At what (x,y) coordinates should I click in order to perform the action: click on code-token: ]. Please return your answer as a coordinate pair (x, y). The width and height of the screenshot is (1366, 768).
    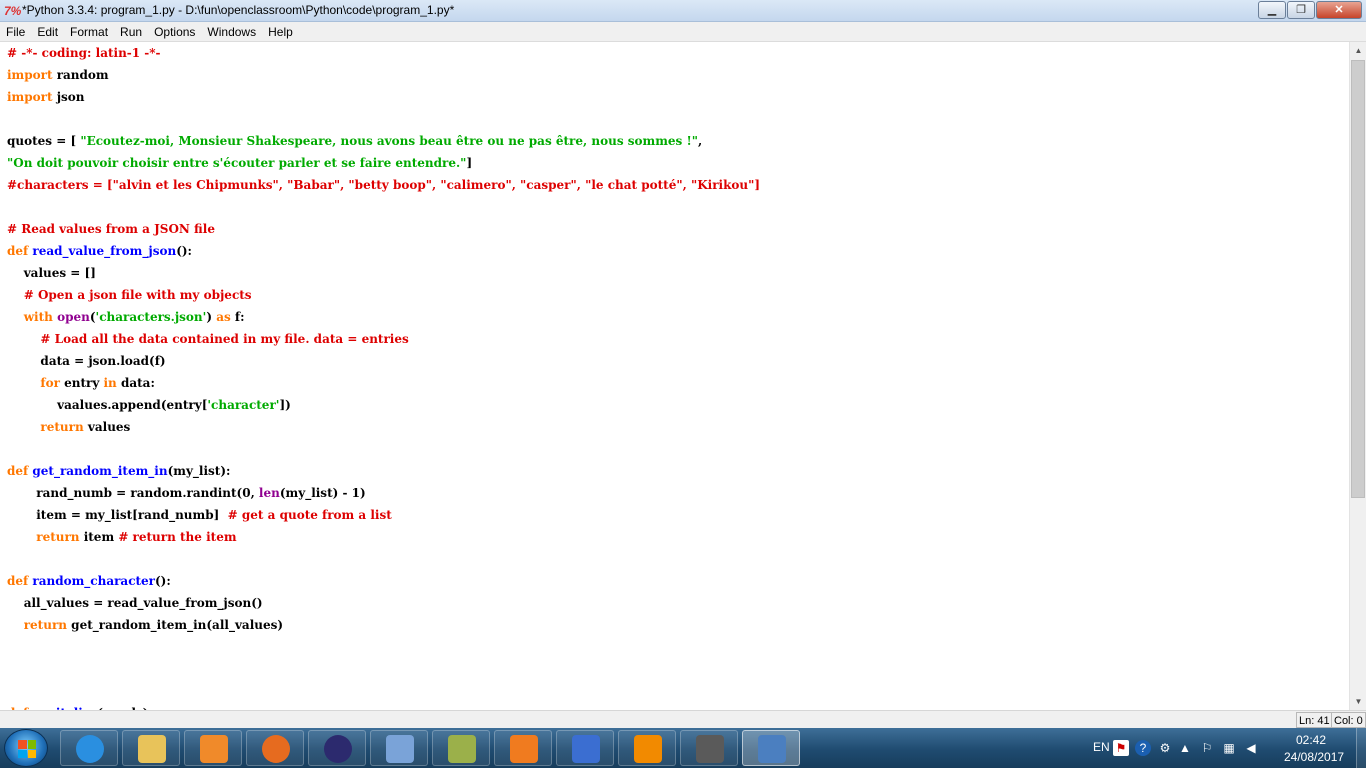
    Looking at the image, I should click on (469, 163).